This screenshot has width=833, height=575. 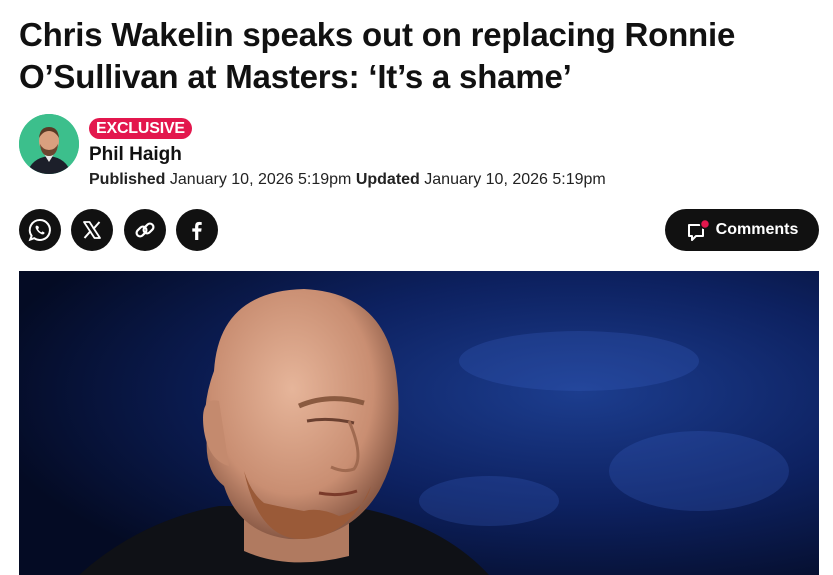 I want to click on share-x-button, so click(x=92, y=230).